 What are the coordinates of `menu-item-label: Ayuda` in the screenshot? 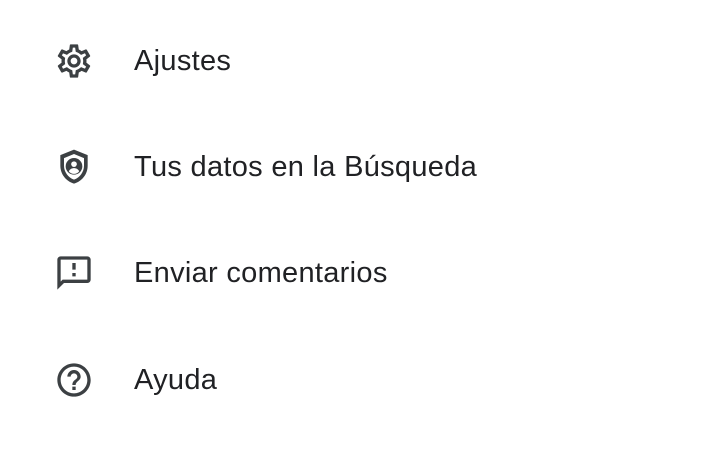 It's located at (176, 379).